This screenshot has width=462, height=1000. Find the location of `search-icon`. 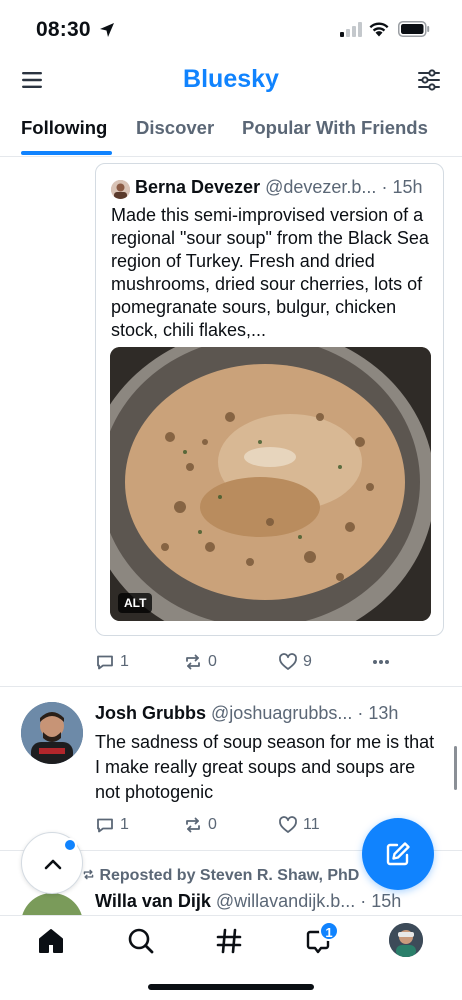

search-icon is located at coordinates (141, 941).